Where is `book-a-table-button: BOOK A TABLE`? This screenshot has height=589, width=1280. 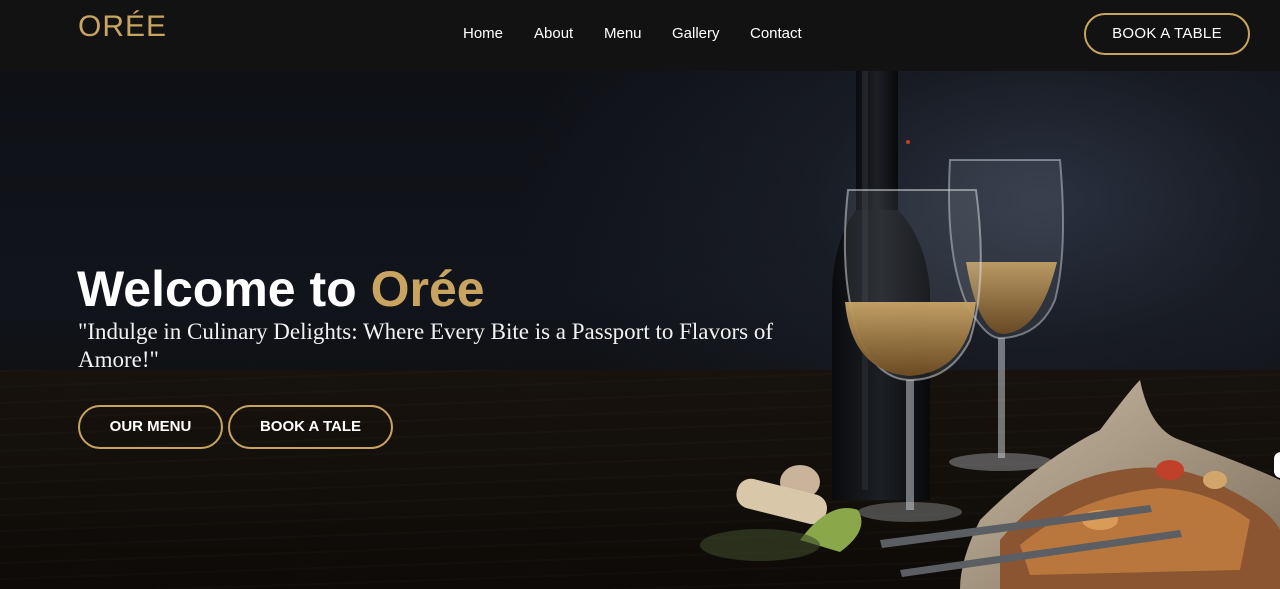 book-a-table-button: BOOK A TABLE is located at coordinates (1167, 34).